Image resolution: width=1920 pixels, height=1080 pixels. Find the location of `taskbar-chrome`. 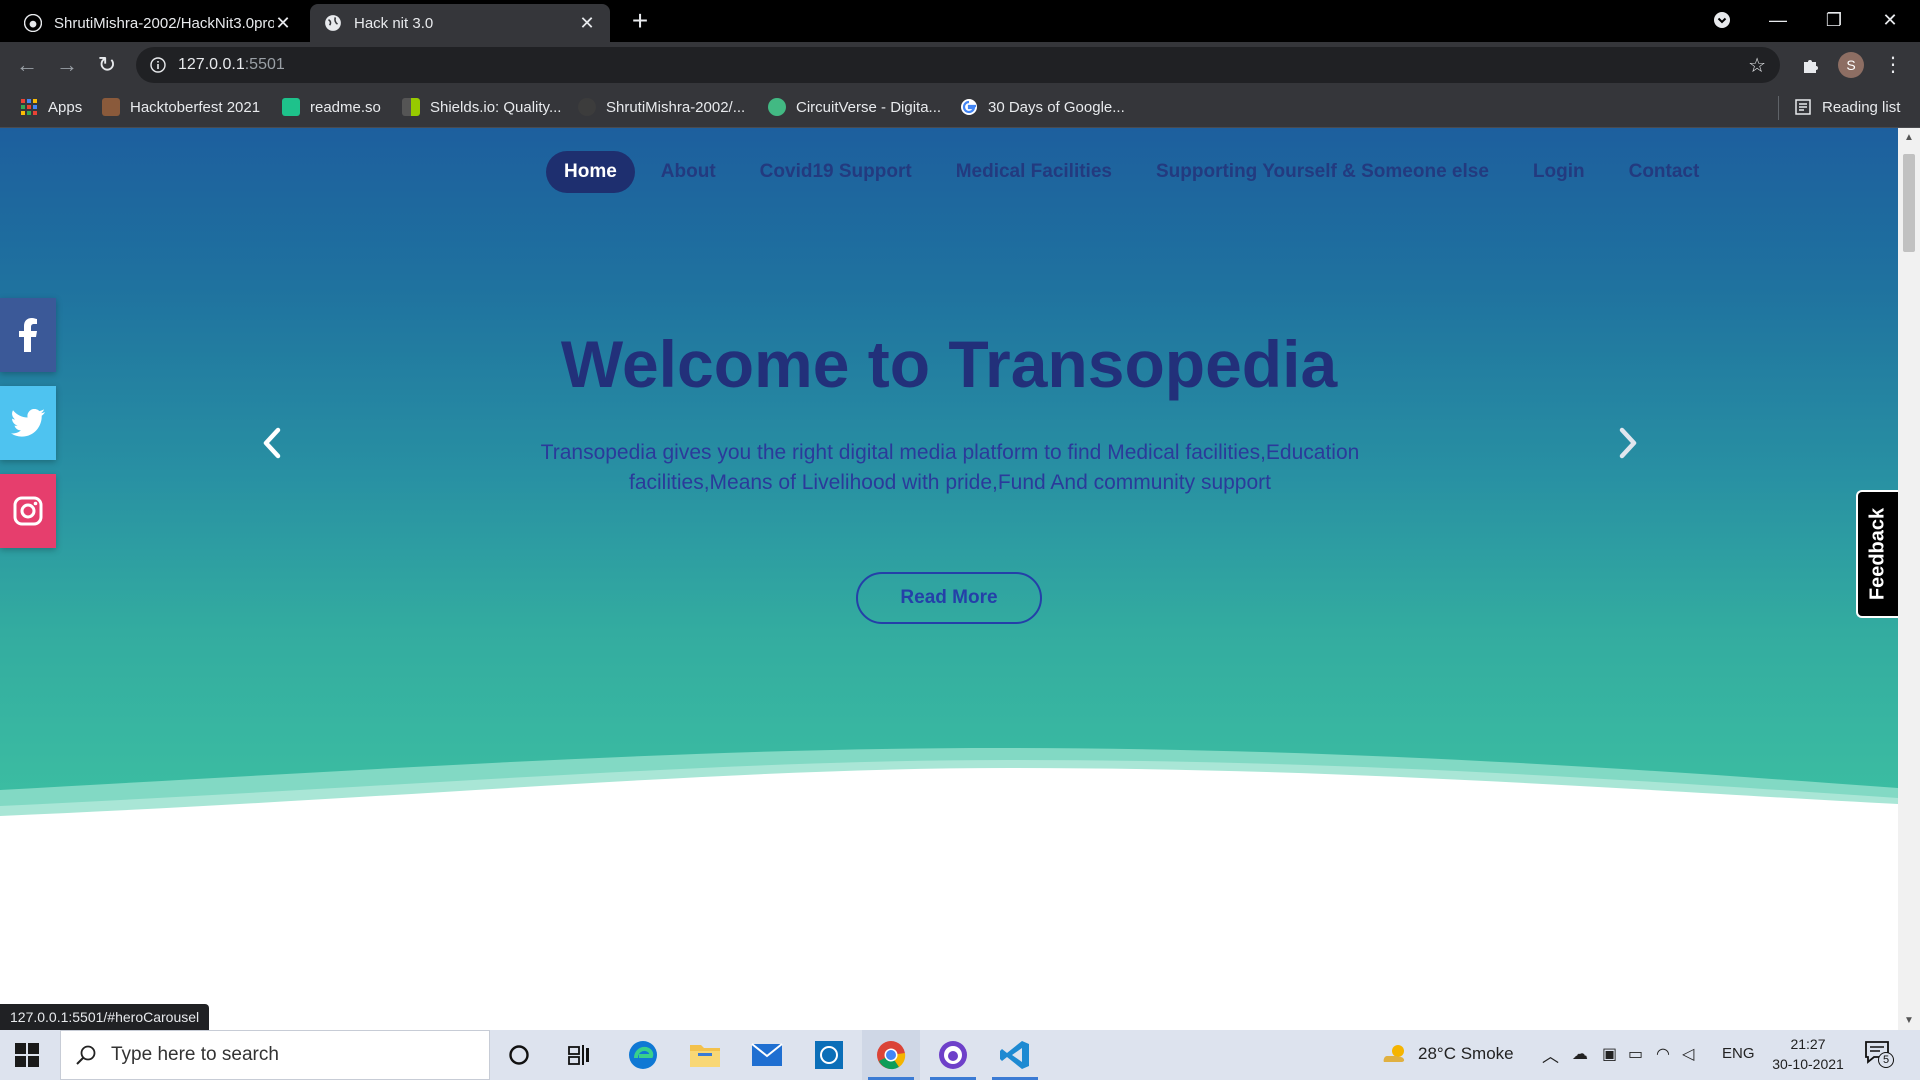

taskbar-chrome is located at coordinates (891, 1055).